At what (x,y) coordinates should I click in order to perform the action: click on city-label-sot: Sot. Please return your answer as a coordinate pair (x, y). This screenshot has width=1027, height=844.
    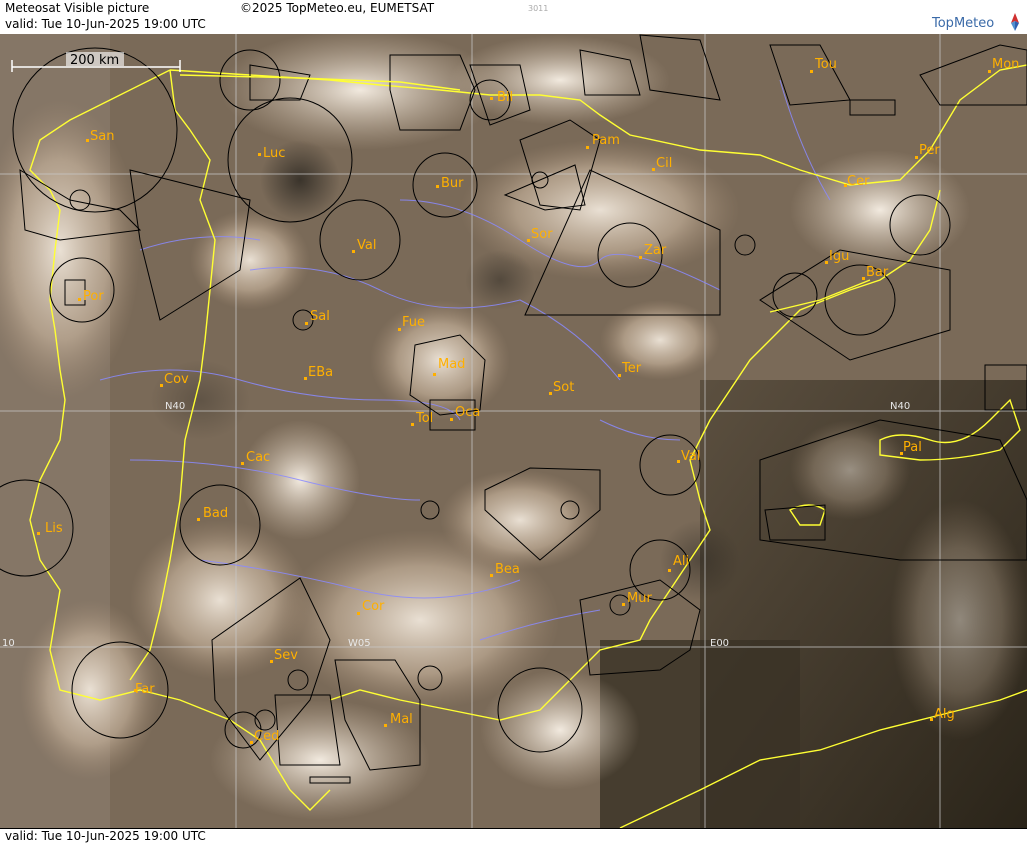
    Looking at the image, I should click on (563, 387).